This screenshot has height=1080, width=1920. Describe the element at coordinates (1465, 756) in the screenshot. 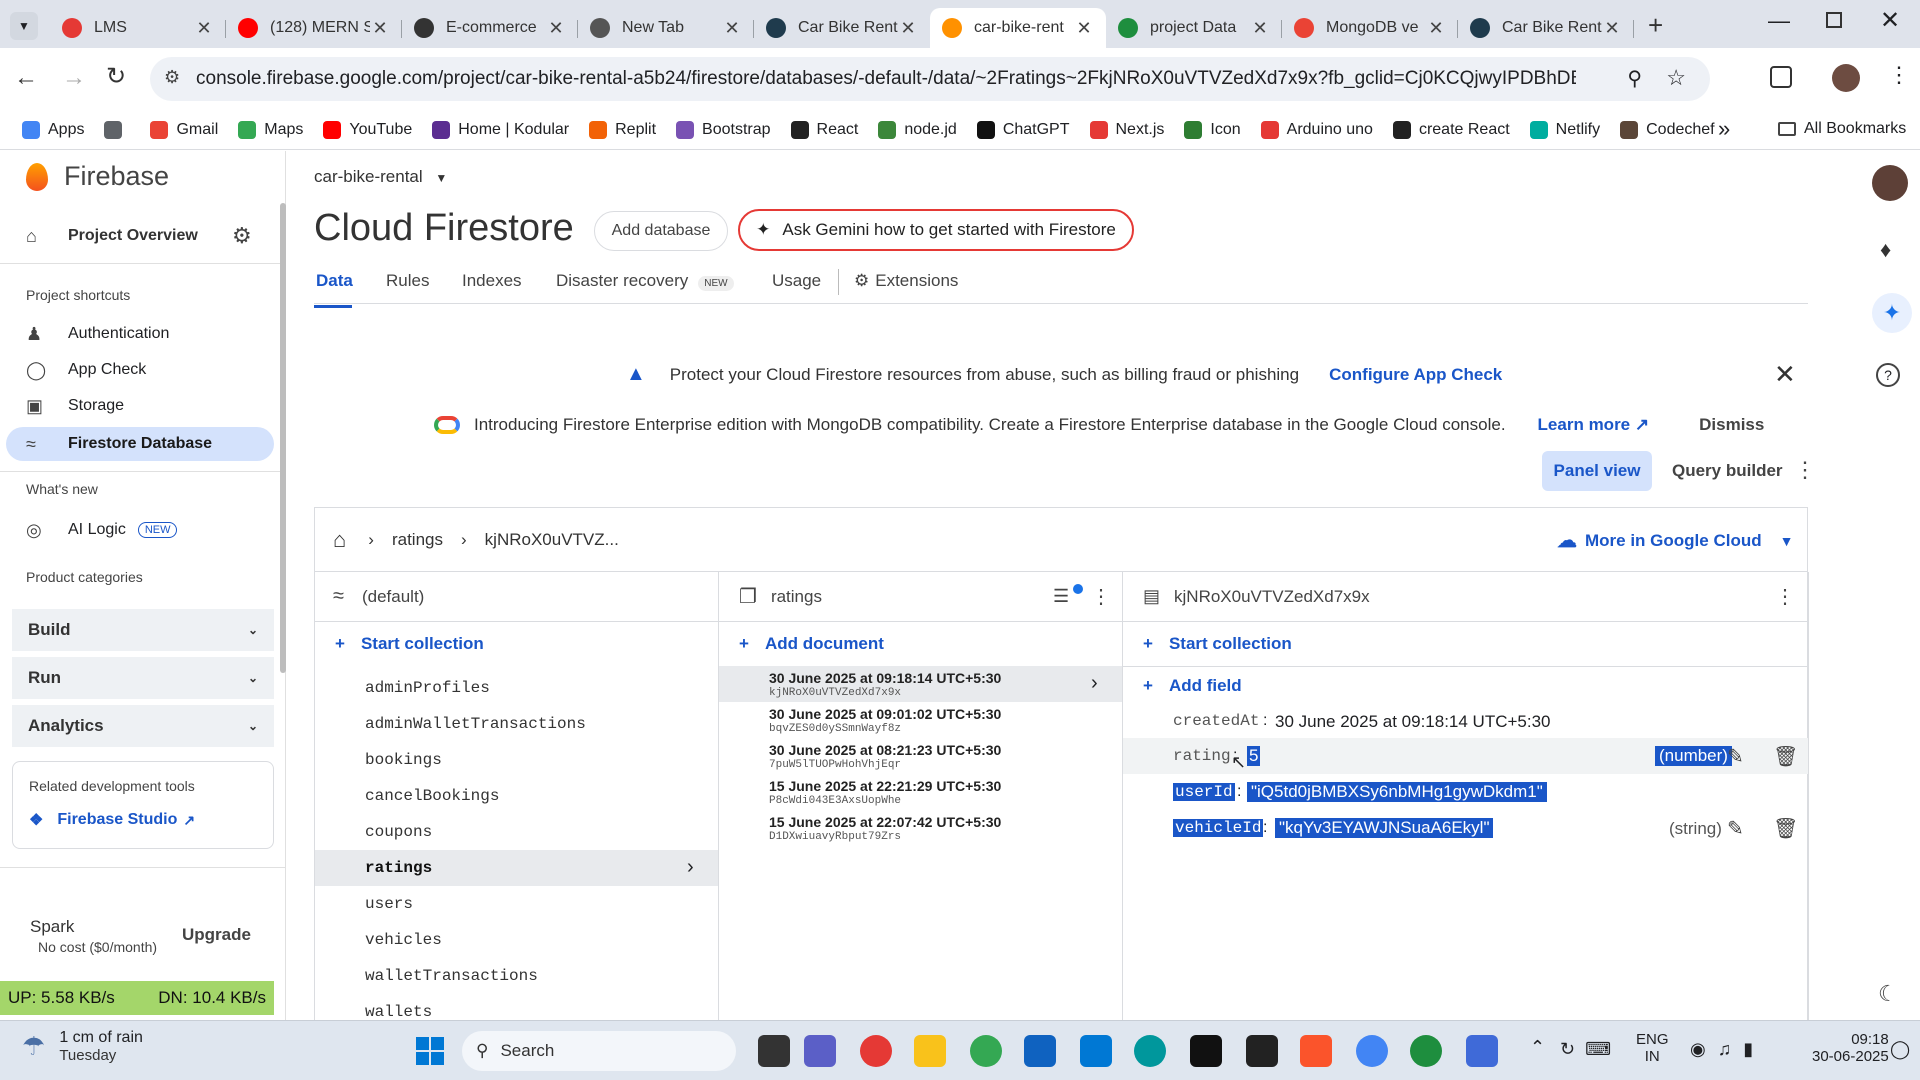

I see `field-row: rating : 5 (number) ✎ 🗑 ↖` at that location.